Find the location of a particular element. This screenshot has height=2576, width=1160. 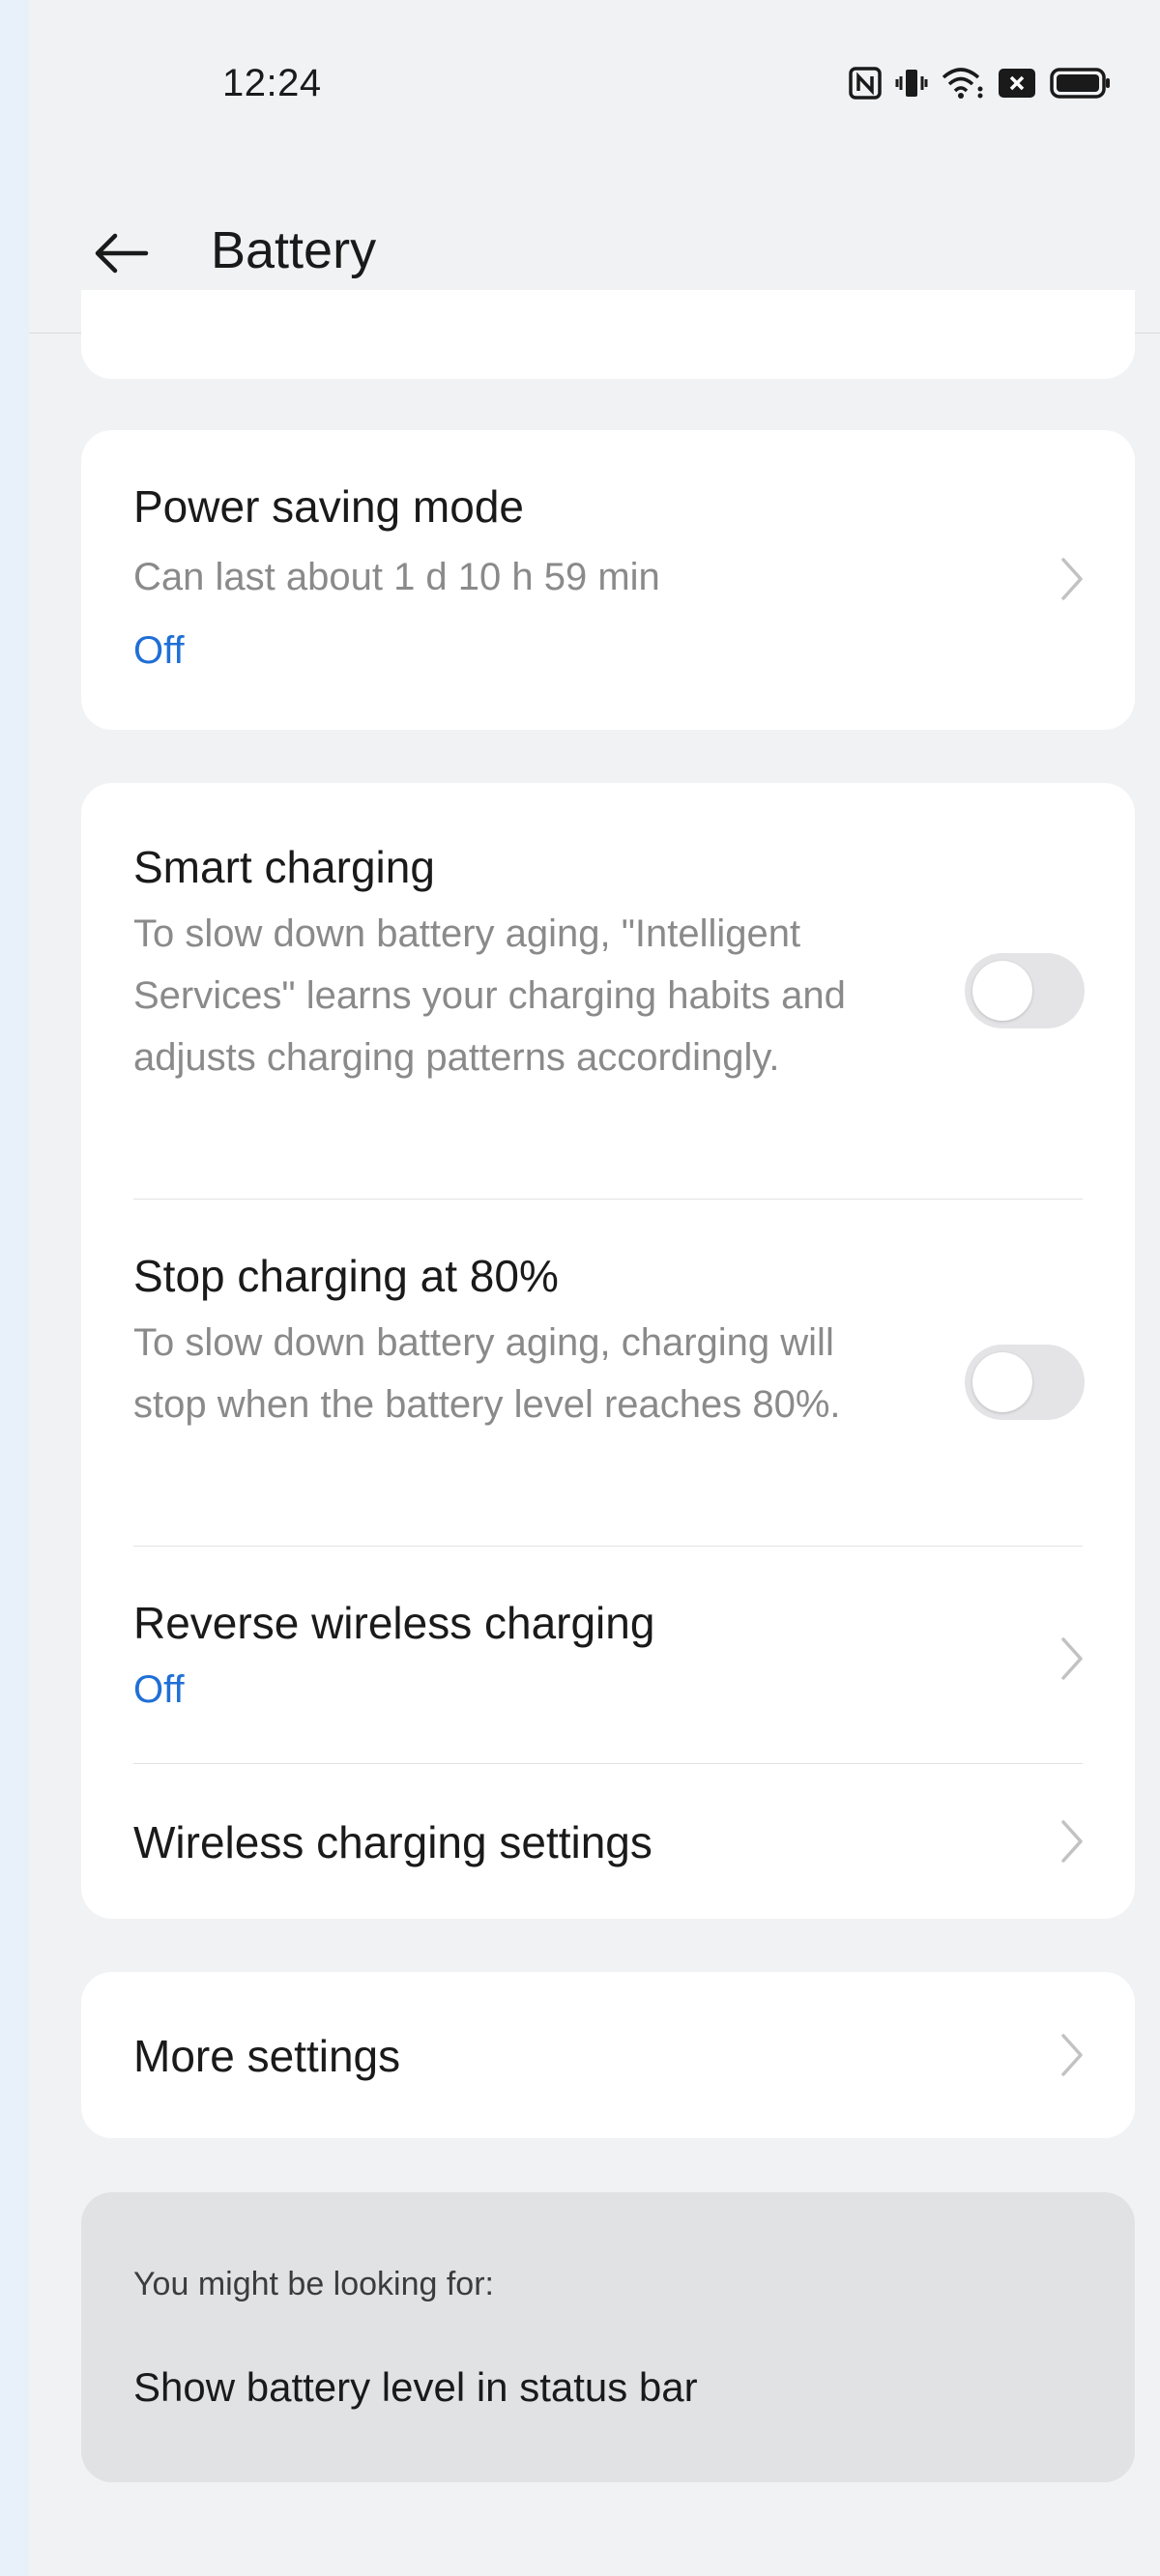

suggestion-show-battery-level: Show battery level in status bar is located at coordinates (415, 2387).